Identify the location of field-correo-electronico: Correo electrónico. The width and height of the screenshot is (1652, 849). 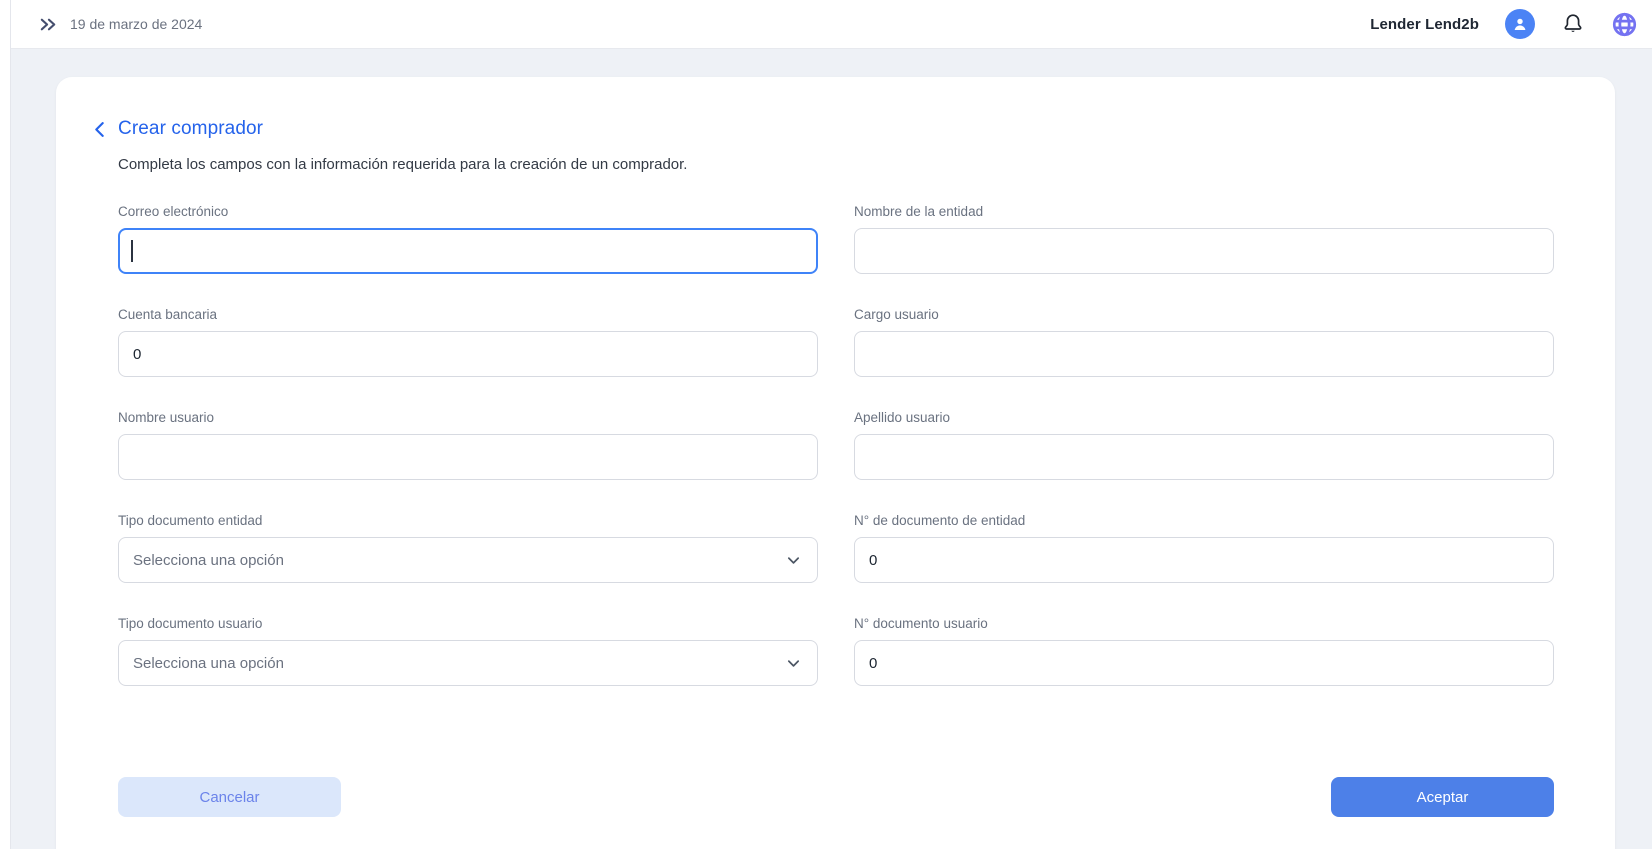
(468, 239).